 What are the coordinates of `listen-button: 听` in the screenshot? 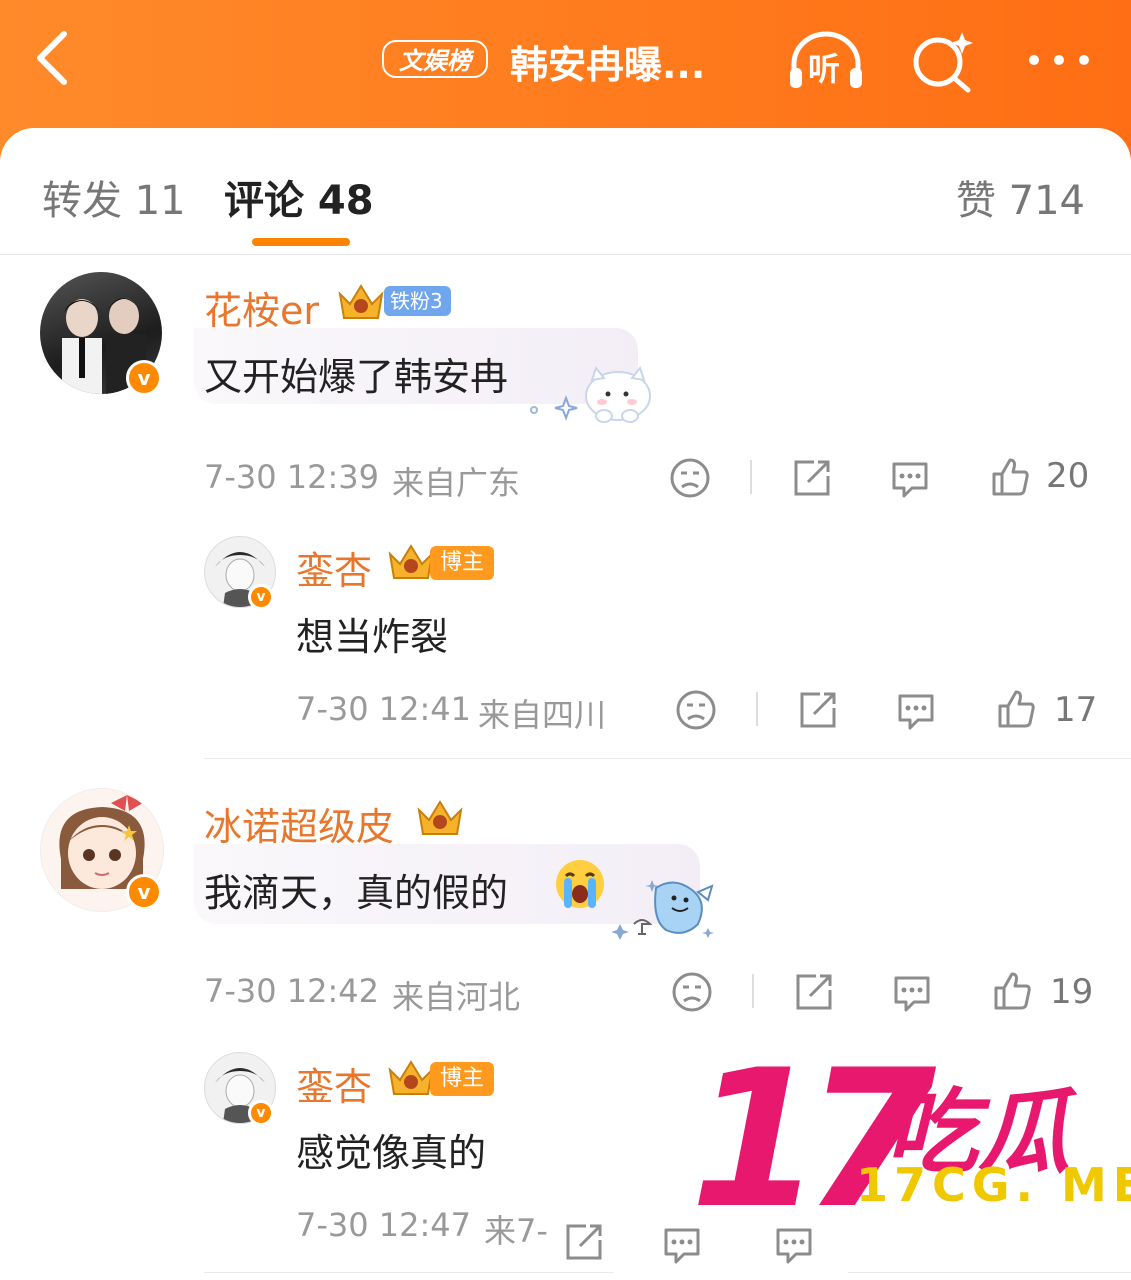 It's located at (826, 60).